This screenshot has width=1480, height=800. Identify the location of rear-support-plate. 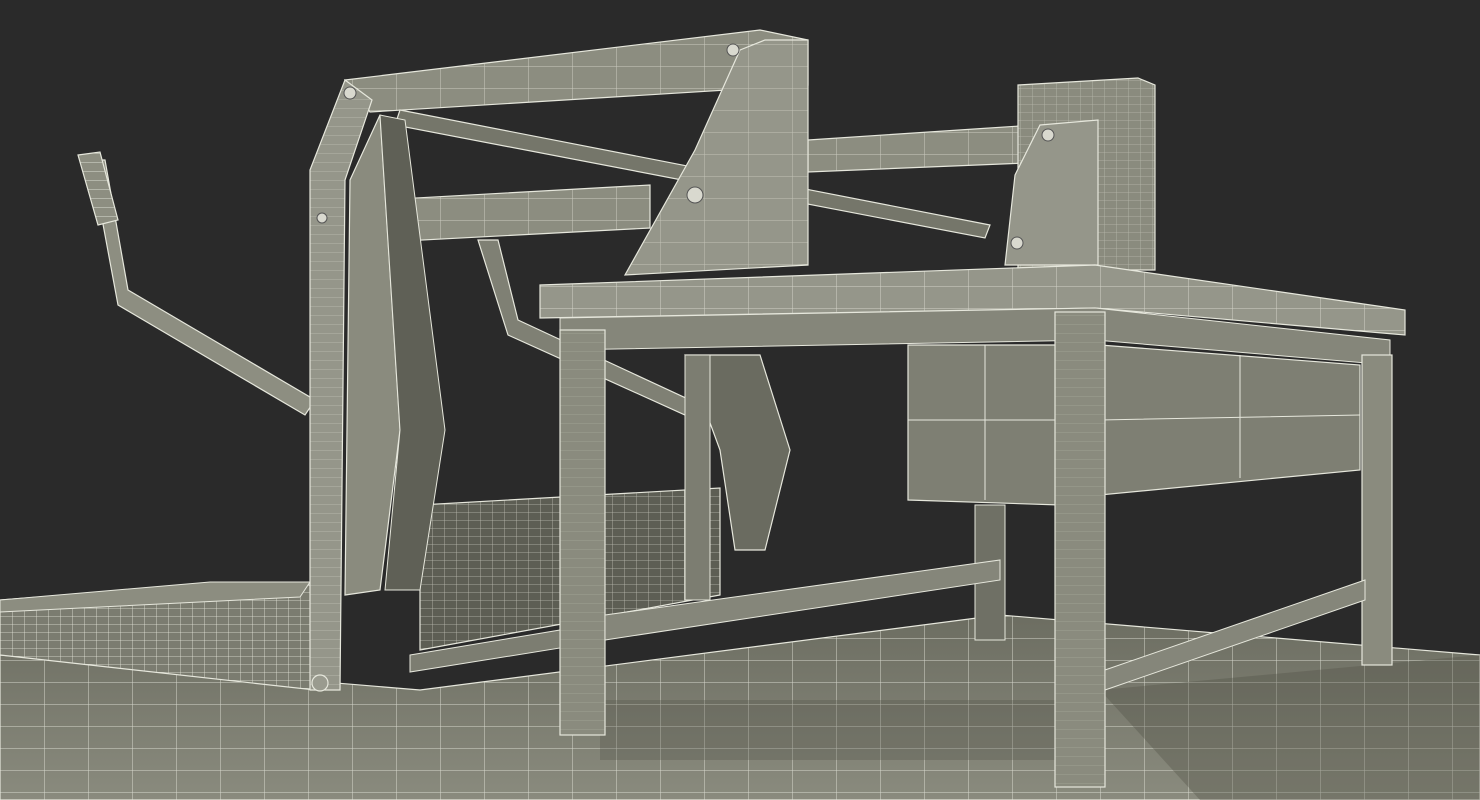
(737, 477).